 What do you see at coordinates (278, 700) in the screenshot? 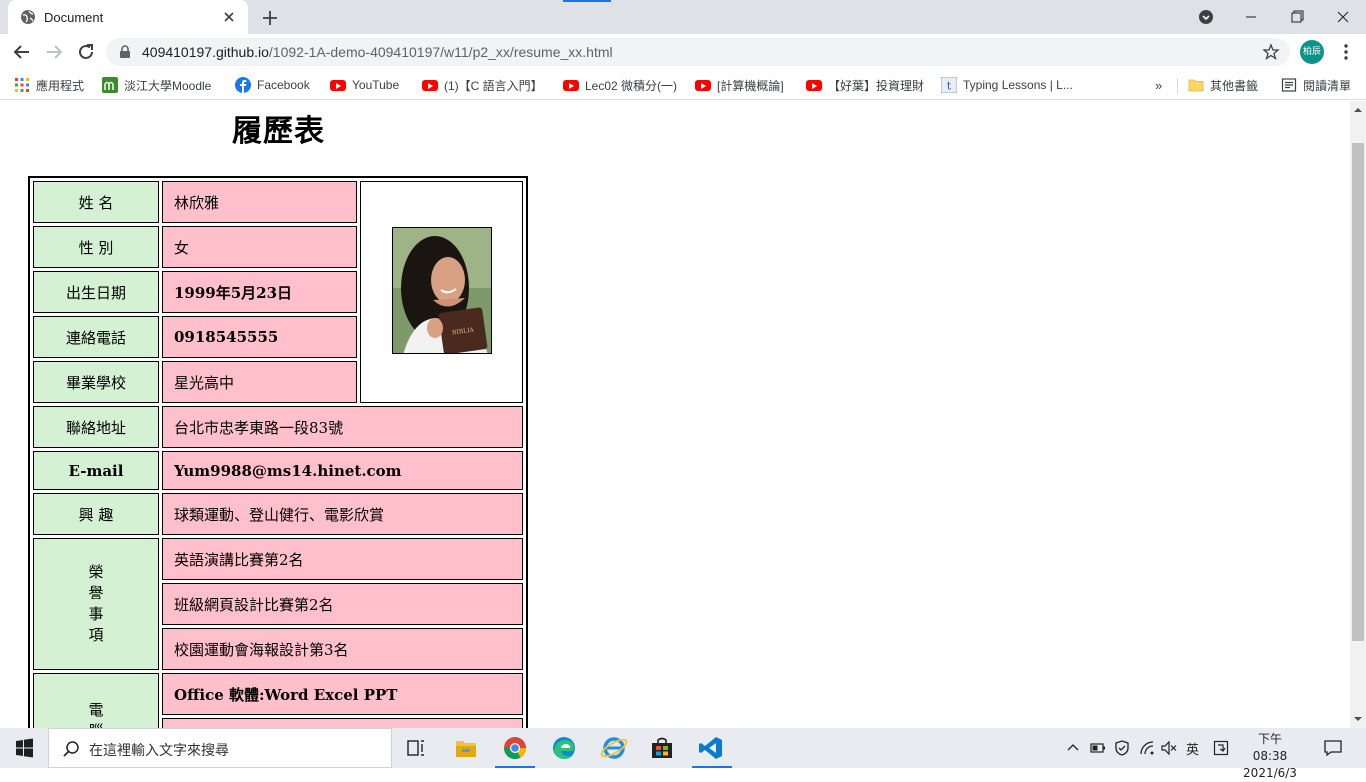
I see `table-row: 電 腦 Office 軟體:Word Excel PPT` at bounding box center [278, 700].